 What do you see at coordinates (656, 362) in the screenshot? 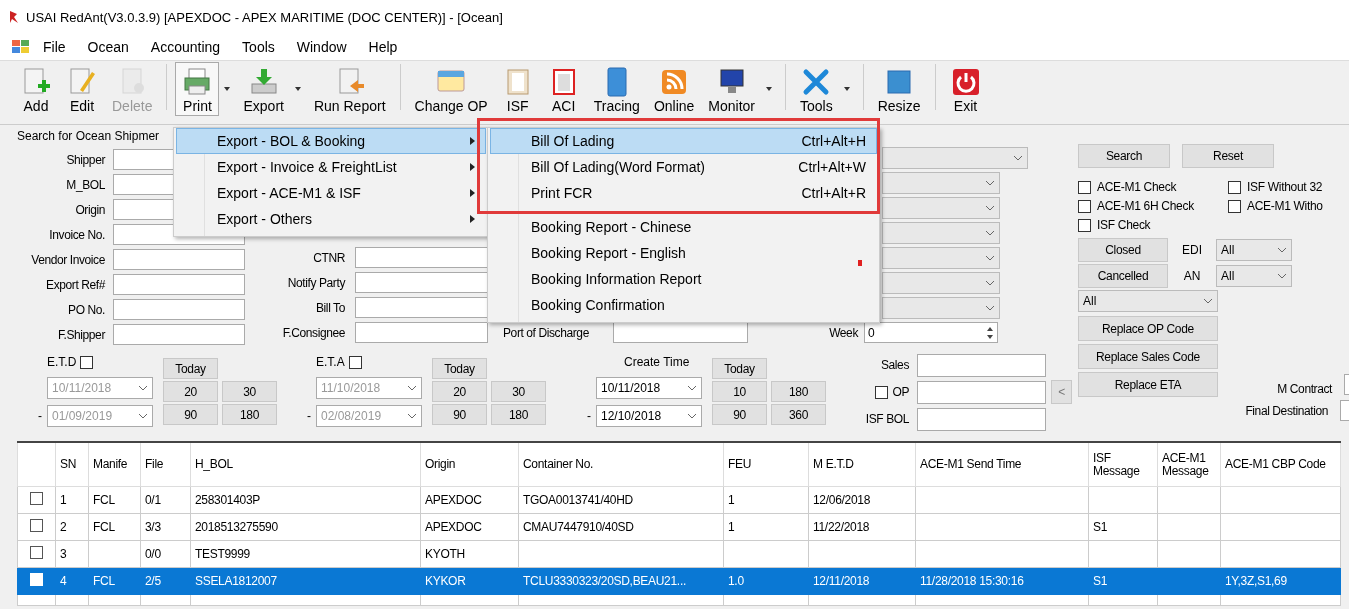
I see `field-label: Create Time` at bounding box center [656, 362].